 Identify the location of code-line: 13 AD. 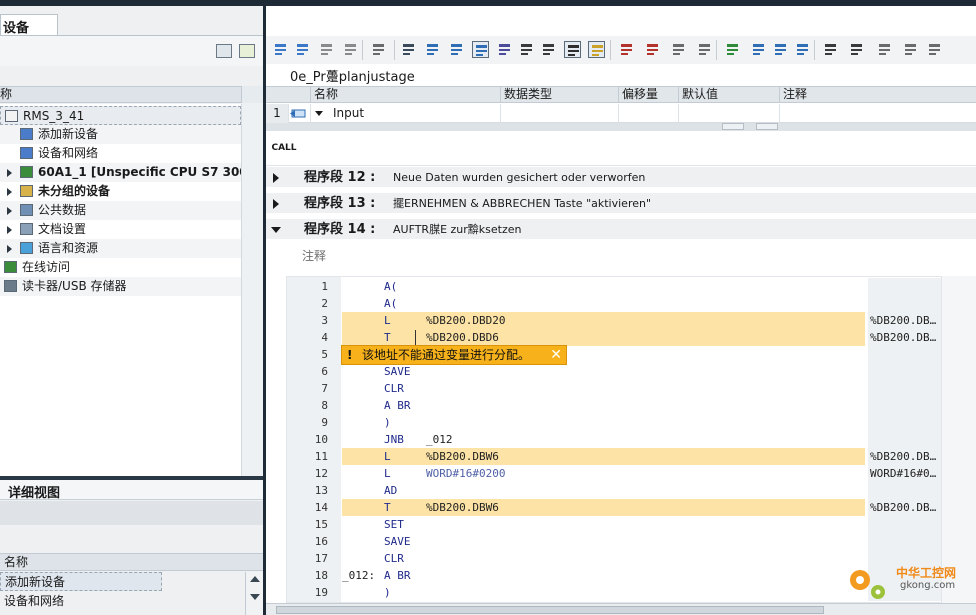
(614, 490).